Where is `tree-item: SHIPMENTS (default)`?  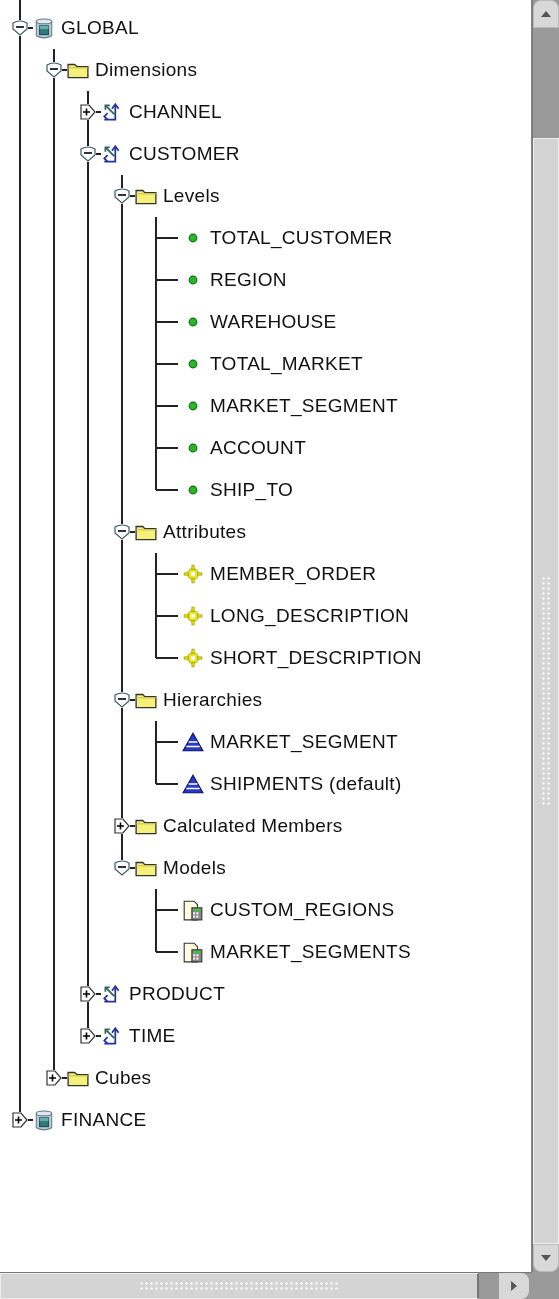 tree-item: SHIPMENTS (default) is located at coordinates (306, 784).